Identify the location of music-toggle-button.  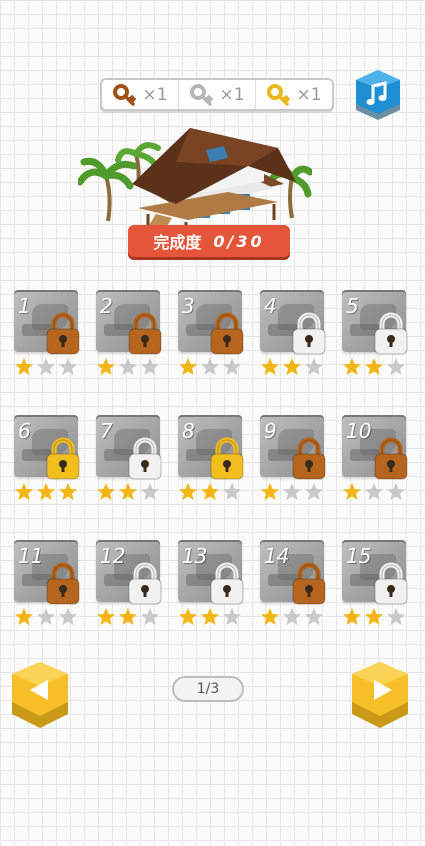
(378, 94).